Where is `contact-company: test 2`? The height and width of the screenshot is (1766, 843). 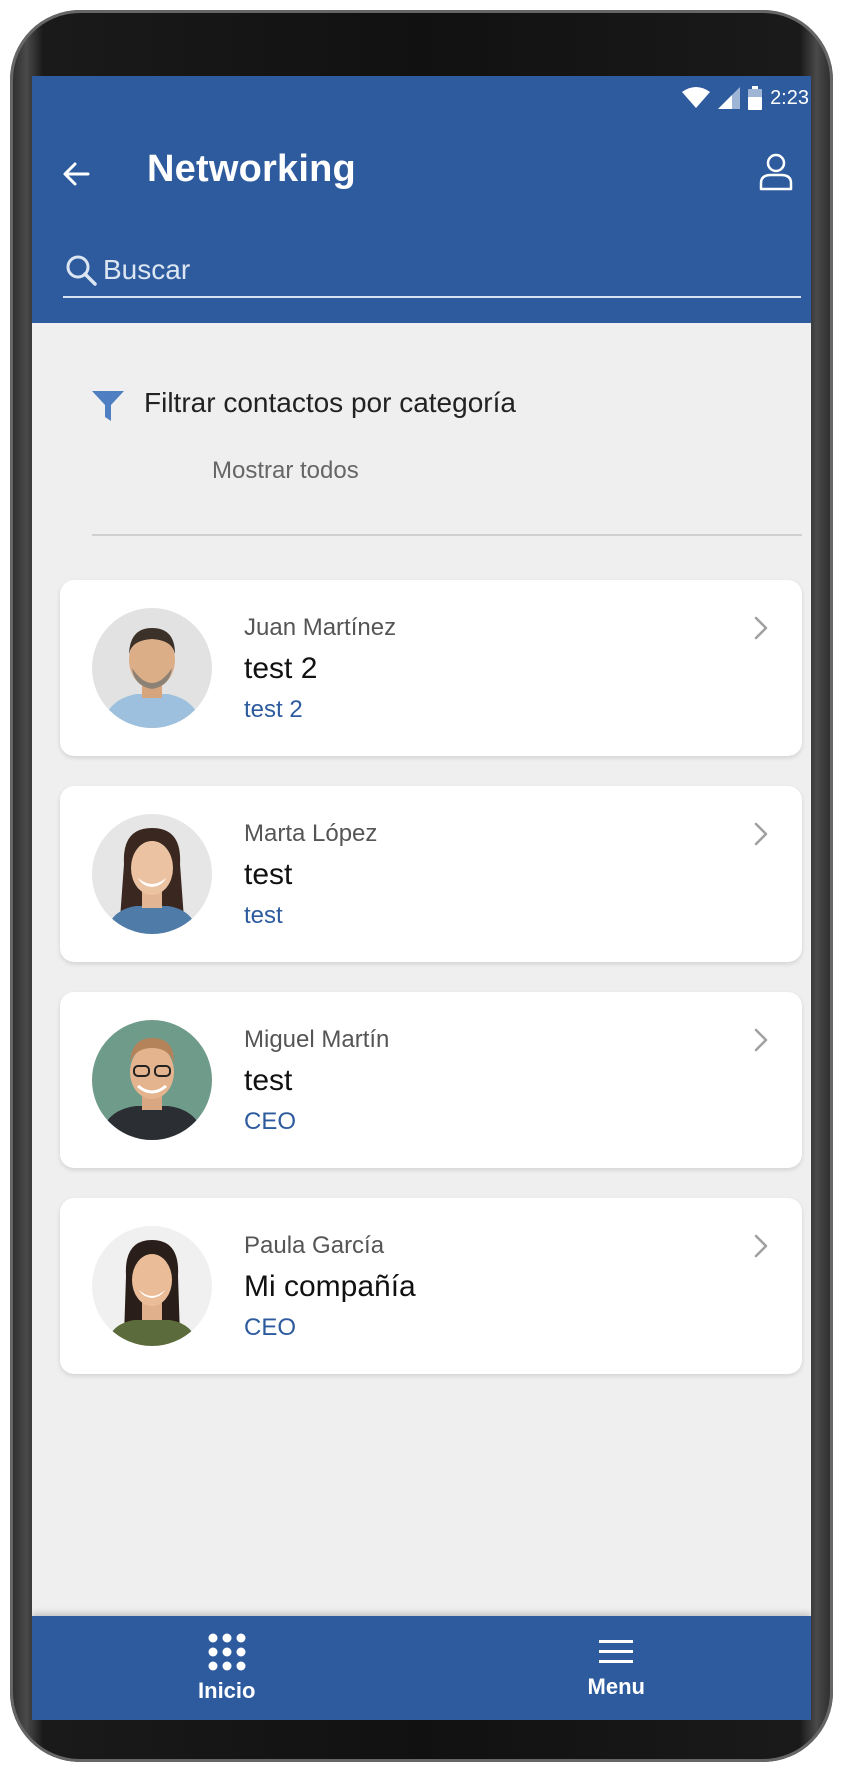
contact-company: test 2 is located at coordinates (281, 668).